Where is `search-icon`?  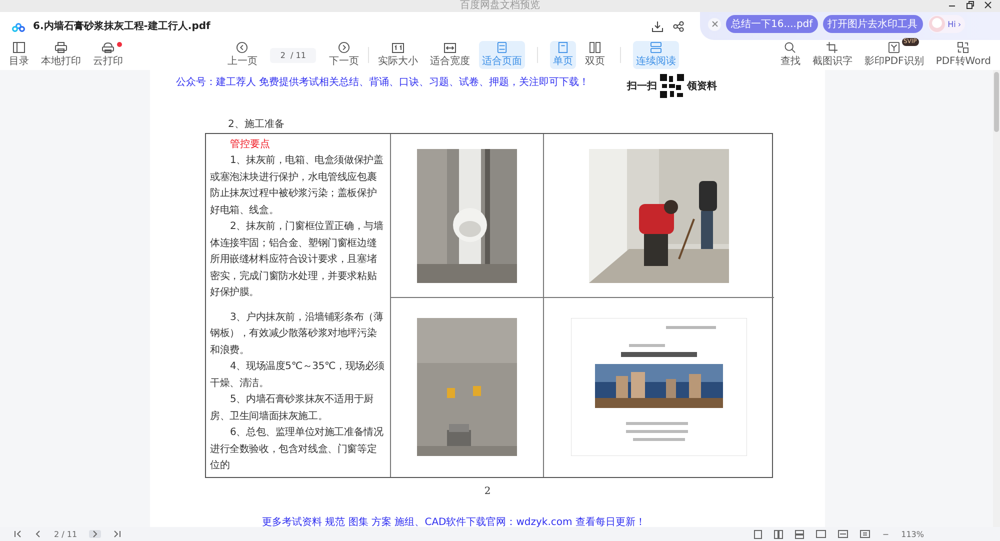 search-icon is located at coordinates (790, 47).